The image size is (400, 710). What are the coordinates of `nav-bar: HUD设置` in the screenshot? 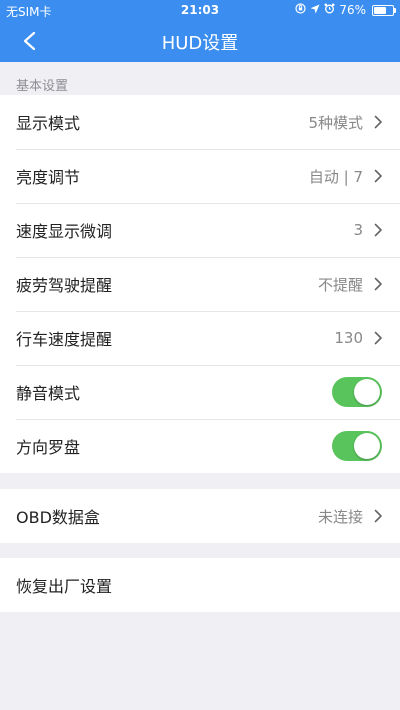 It's located at (200, 41).